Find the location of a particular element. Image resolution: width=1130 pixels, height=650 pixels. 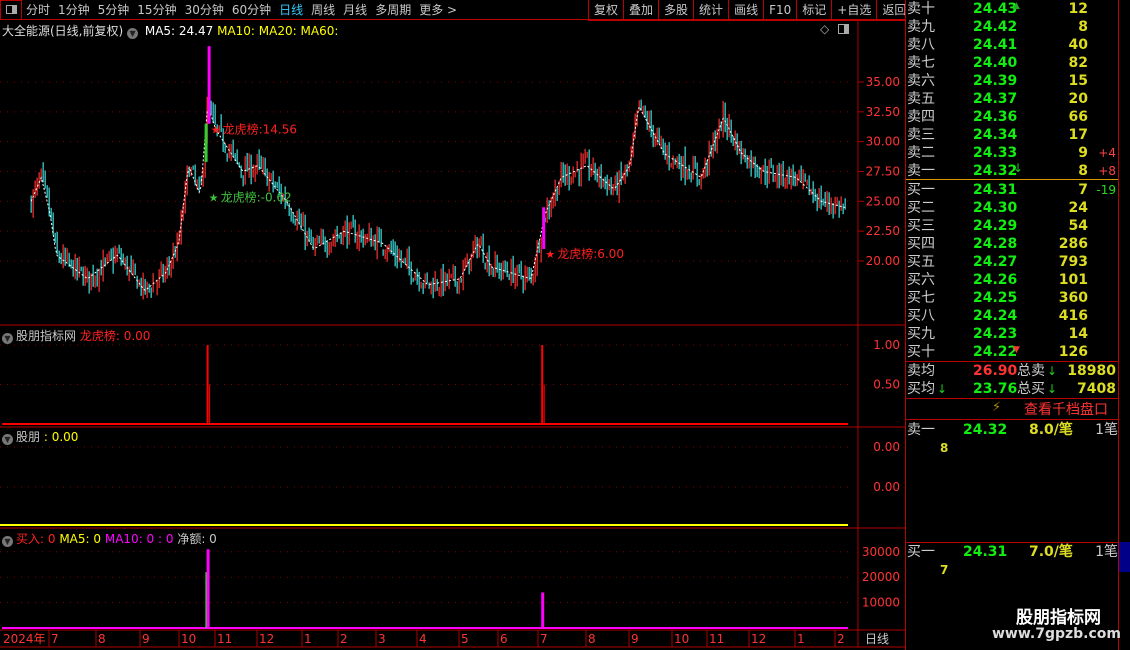

orderbook-row: 卖五 24.37 20 is located at coordinates (1012, 99).